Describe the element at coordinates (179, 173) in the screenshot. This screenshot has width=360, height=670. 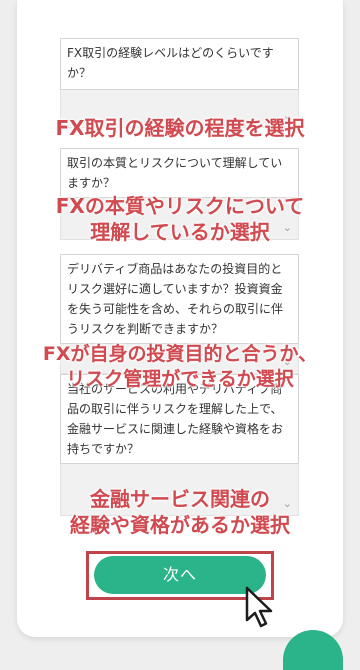
I see `question-2-text: 取引の本質とリスクについて理解していますか？` at that location.